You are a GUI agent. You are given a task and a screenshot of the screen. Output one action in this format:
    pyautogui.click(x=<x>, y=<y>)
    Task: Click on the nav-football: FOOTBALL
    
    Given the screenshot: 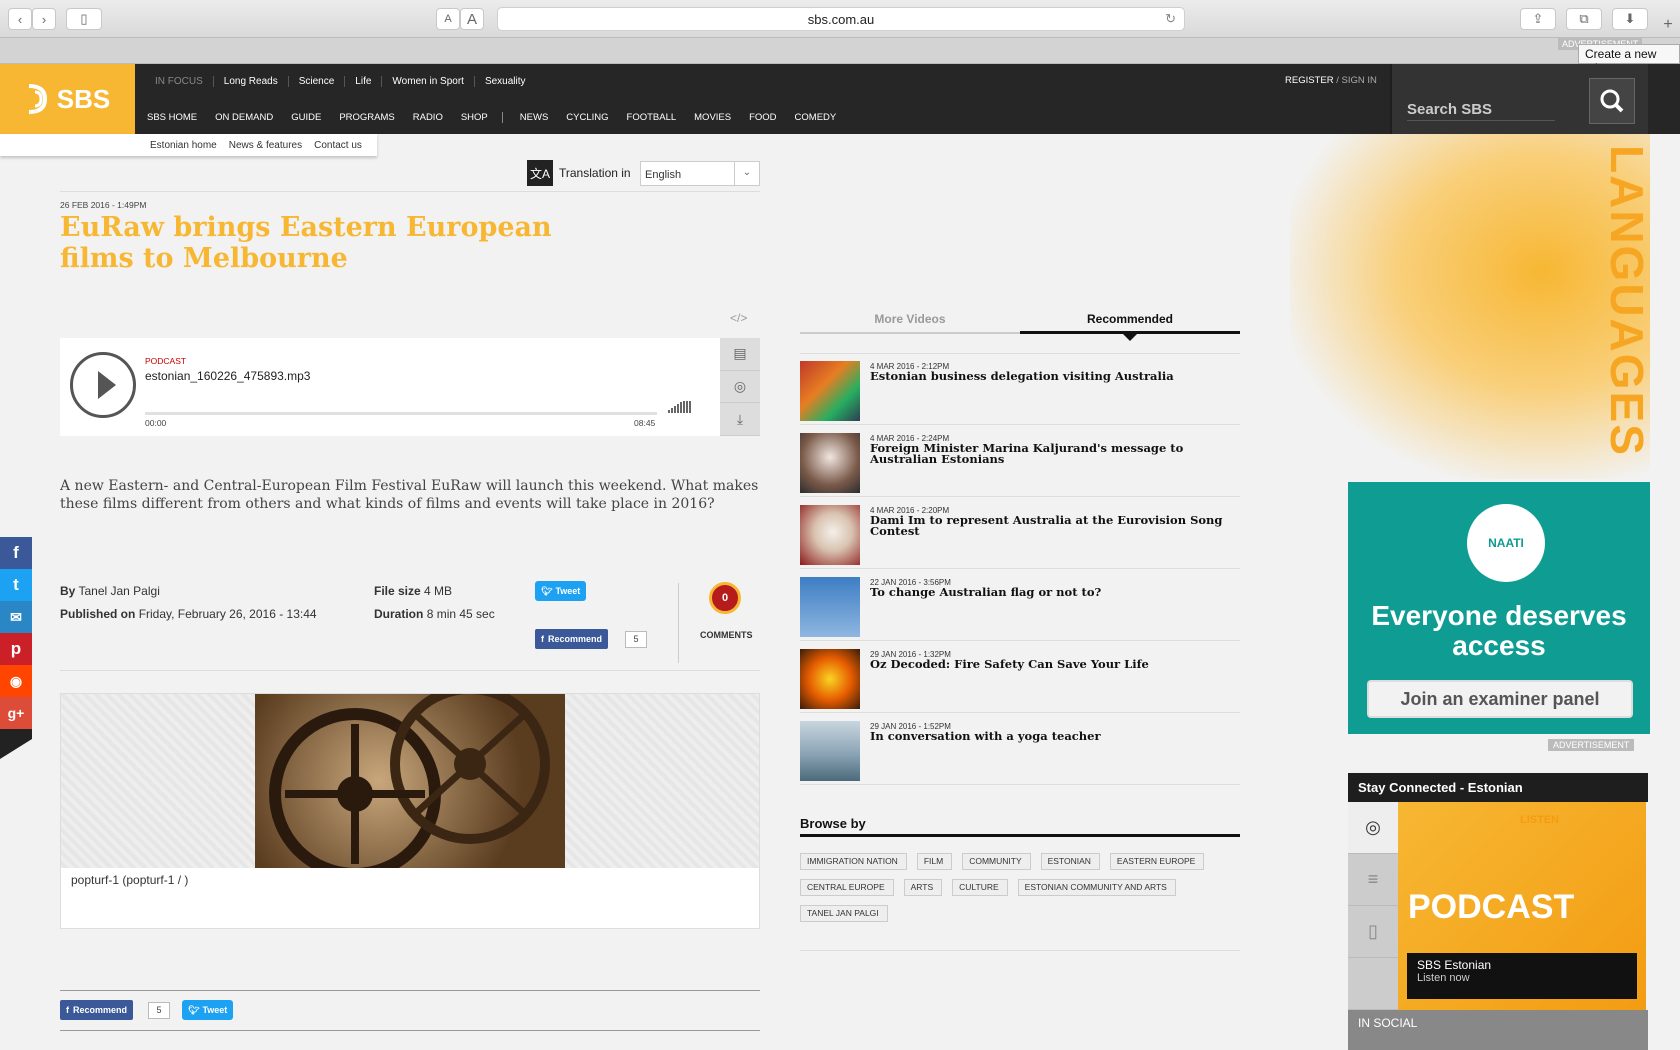 What is the action you would take?
    pyautogui.click(x=652, y=117)
    